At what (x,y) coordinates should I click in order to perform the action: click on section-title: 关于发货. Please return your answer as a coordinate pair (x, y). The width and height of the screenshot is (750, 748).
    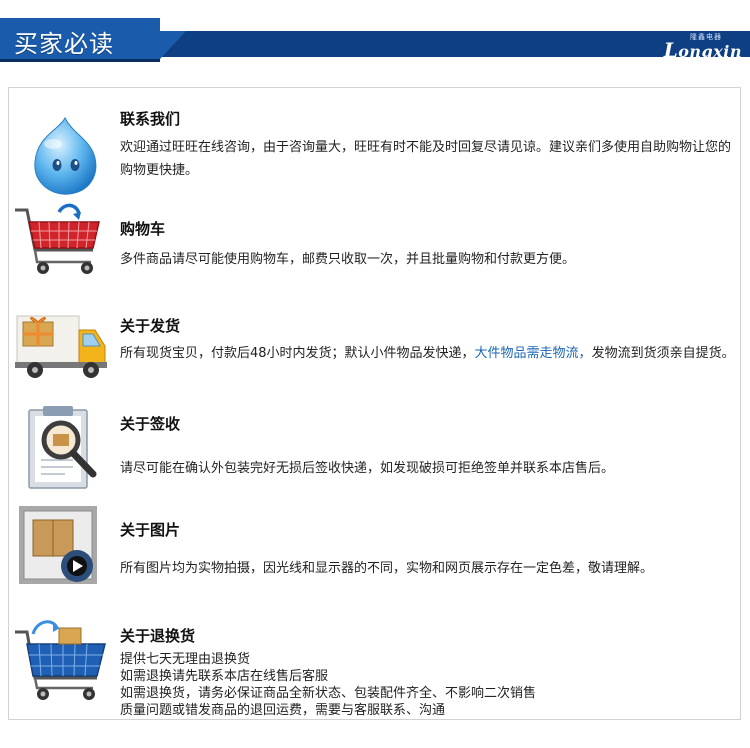
    Looking at the image, I should click on (150, 326).